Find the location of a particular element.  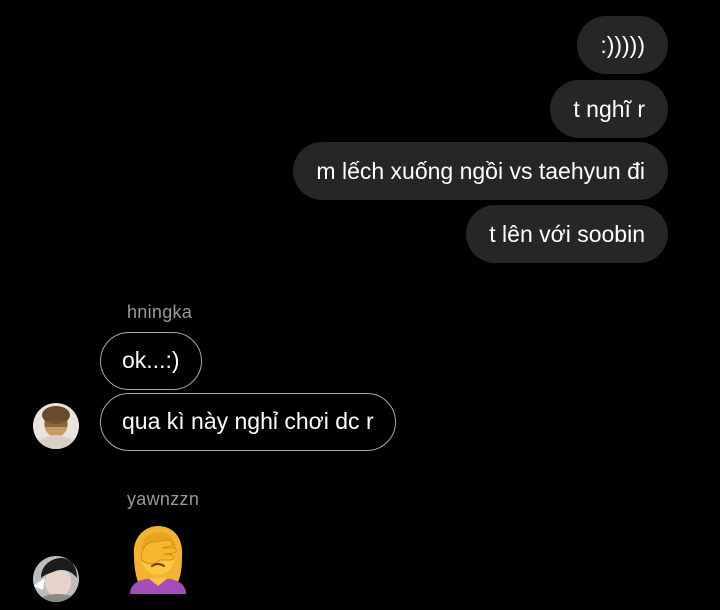

message-text: qua kì này nghỉ chơi dc r is located at coordinates (248, 421).